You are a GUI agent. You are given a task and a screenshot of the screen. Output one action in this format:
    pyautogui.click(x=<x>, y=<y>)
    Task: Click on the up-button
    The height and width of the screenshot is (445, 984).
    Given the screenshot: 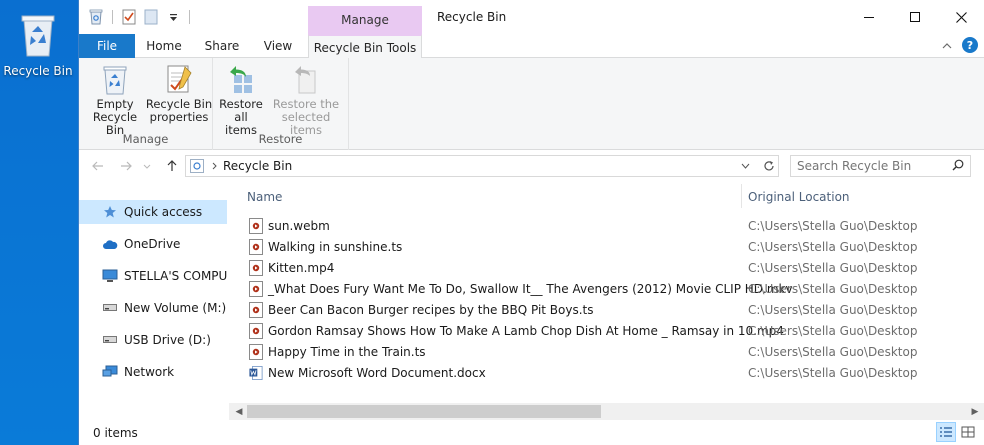 What is the action you would take?
    pyautogui.click(x=172, y=166)
    